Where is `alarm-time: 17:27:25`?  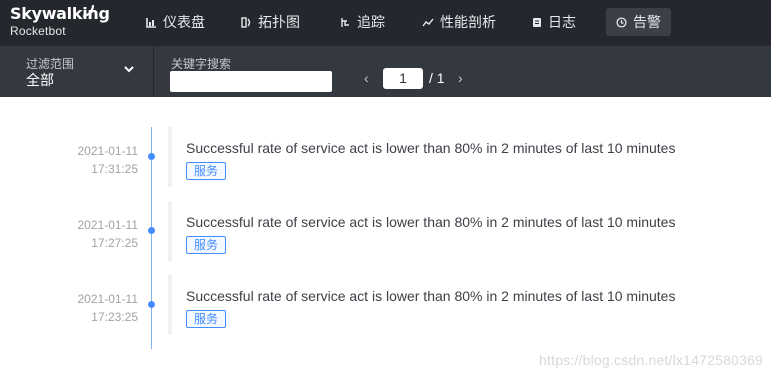 alarm-time: 17:27:25 is located at coordinates (114, 243).